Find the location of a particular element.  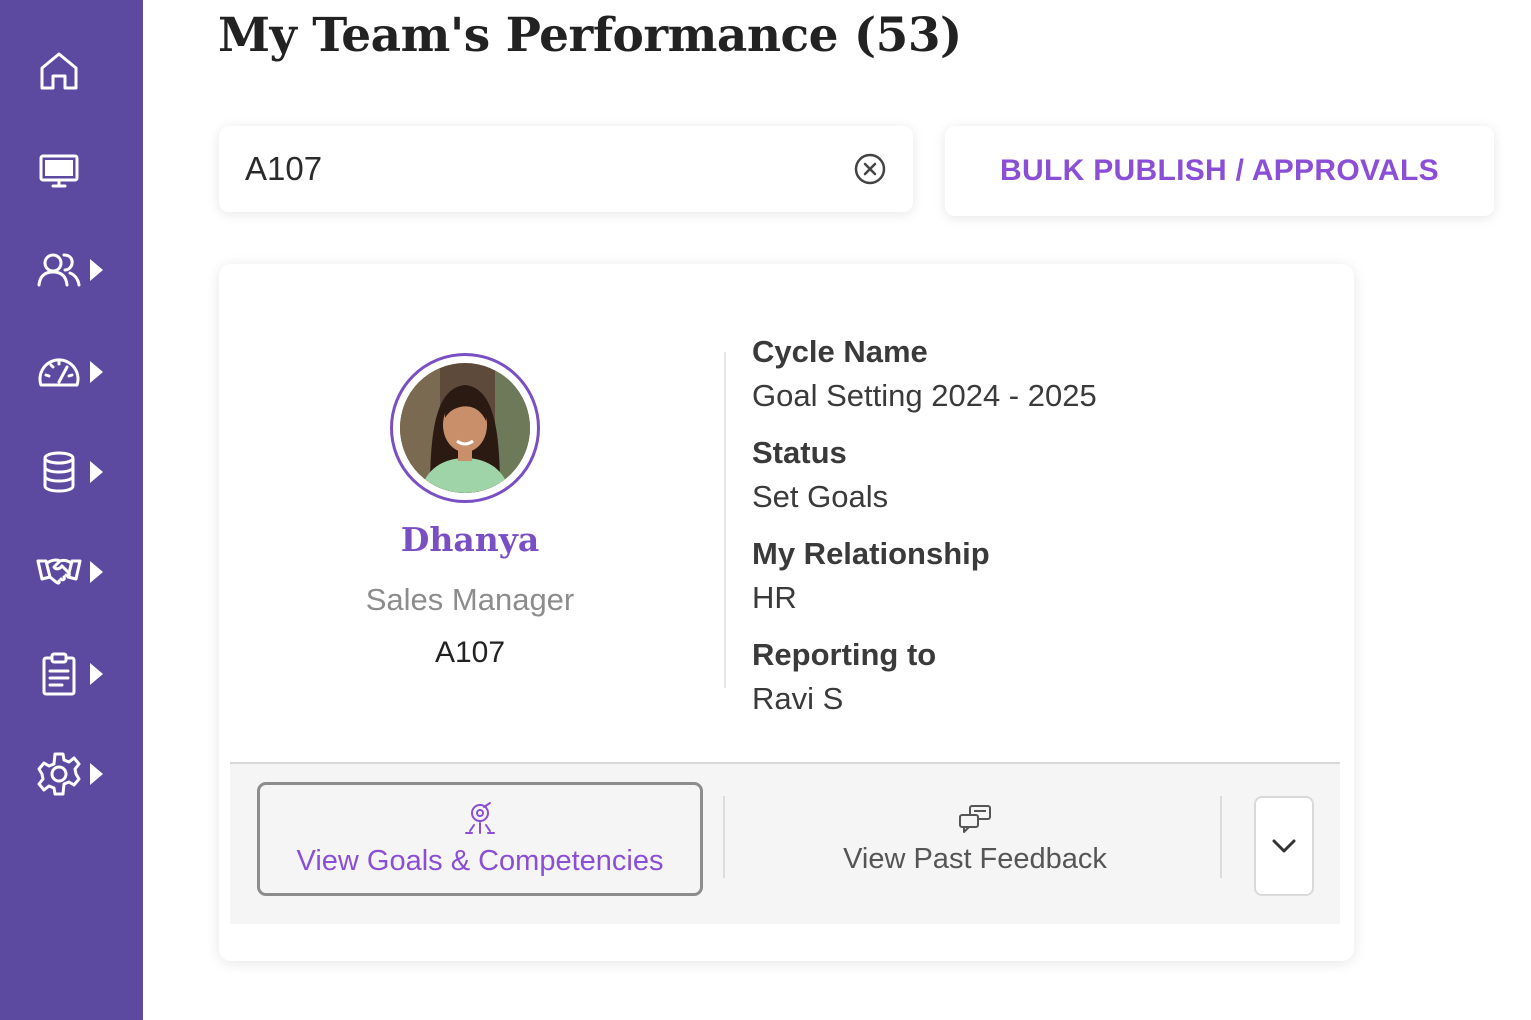

goals-icon is located at coordinates (480, 817).